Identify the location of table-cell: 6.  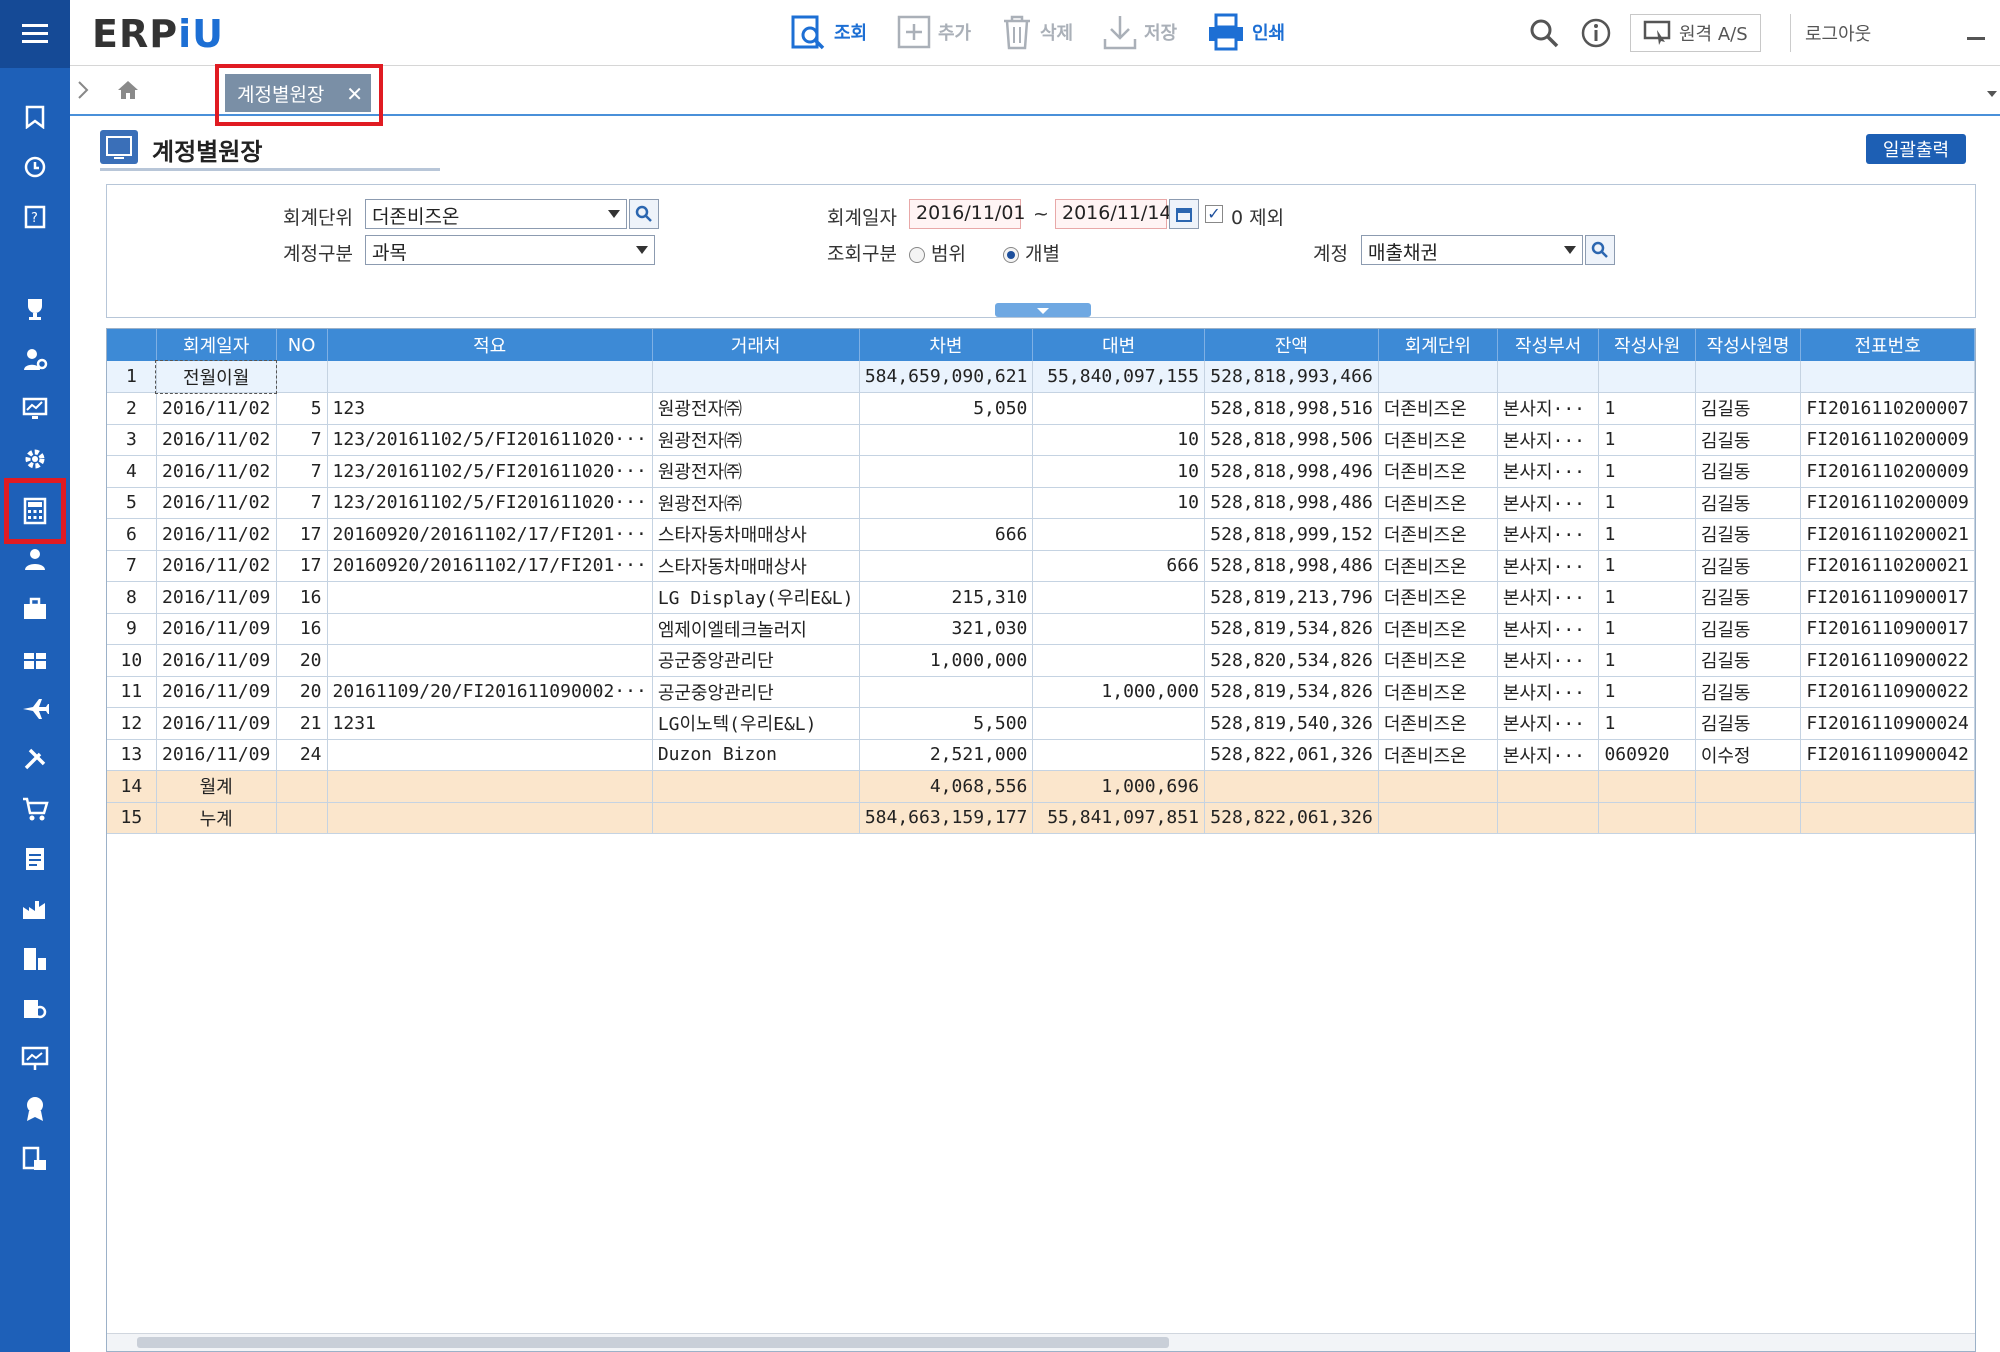
(132, 534).